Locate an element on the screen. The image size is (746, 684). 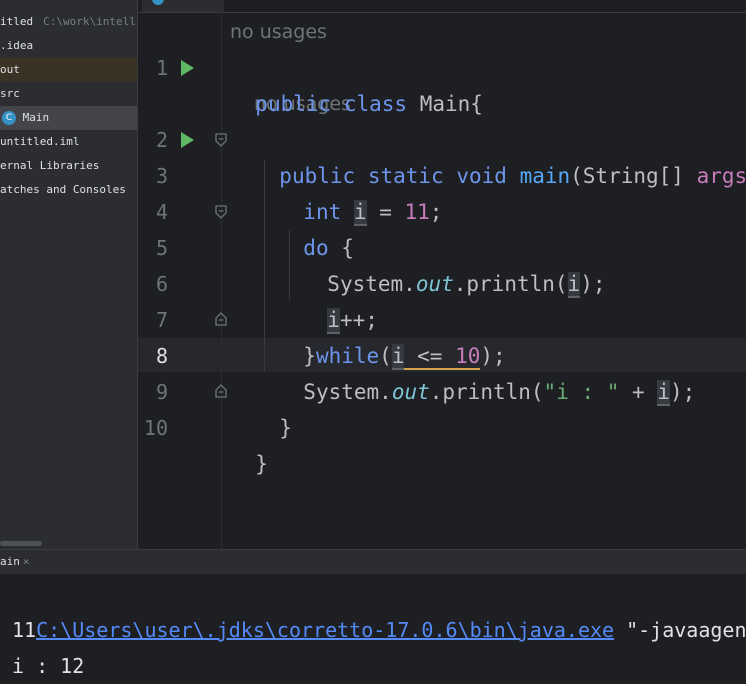
tree-item-main: C Main is located at coordinates (68, 118).